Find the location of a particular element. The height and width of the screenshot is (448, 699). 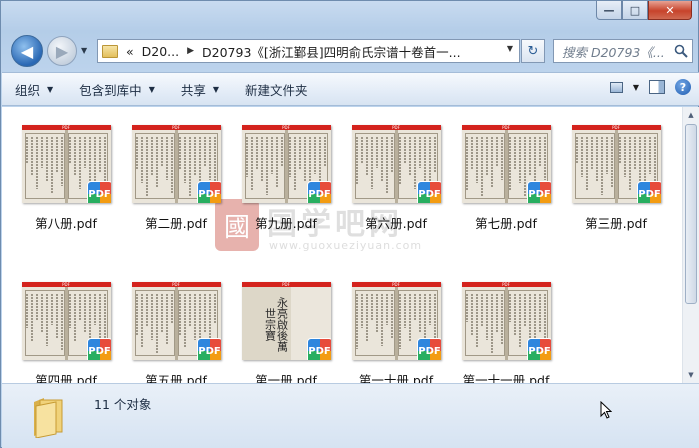

details-pane: 11 个对象 is located at coordinates (350, 415).